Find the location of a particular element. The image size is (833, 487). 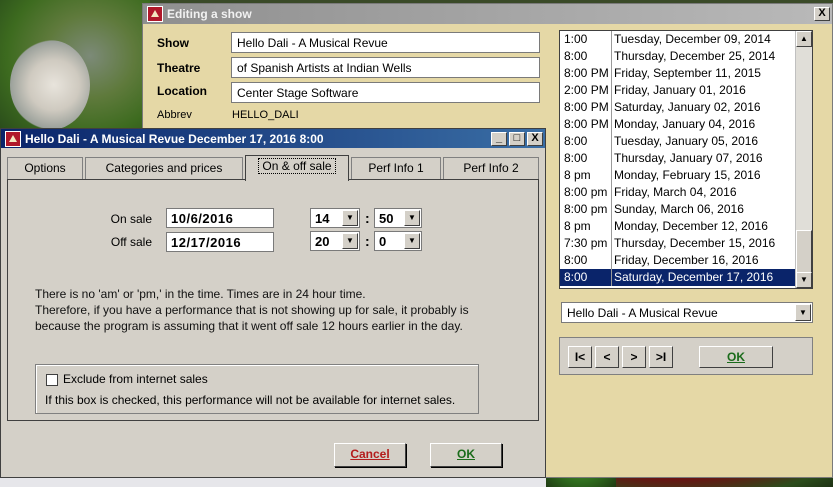

theatre-field: of Spanish Artists at Indian Wells is located at coordinates (385, 67).